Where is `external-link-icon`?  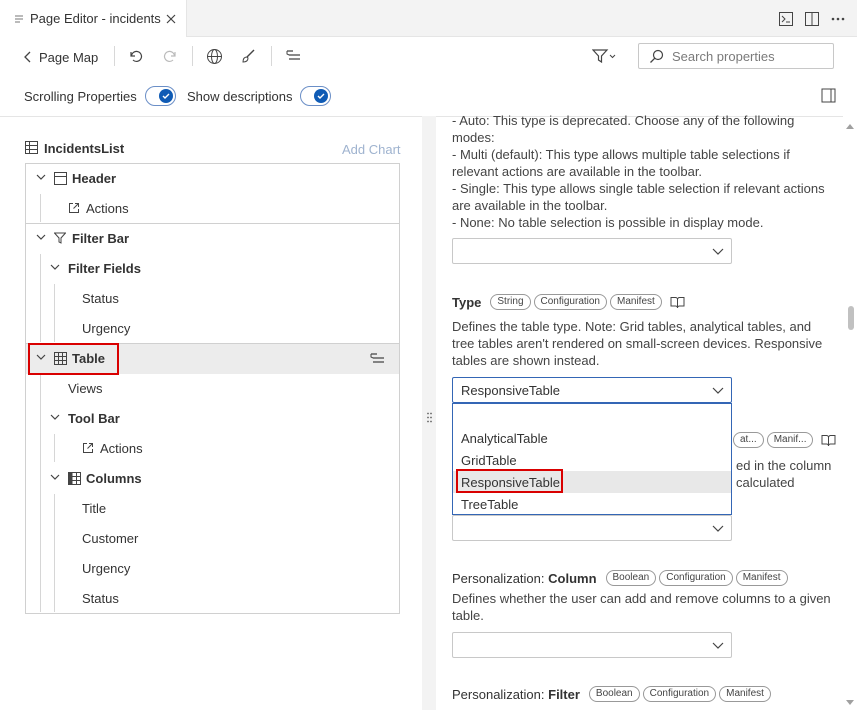 external-link-icon is located at coordinates (88, 448).